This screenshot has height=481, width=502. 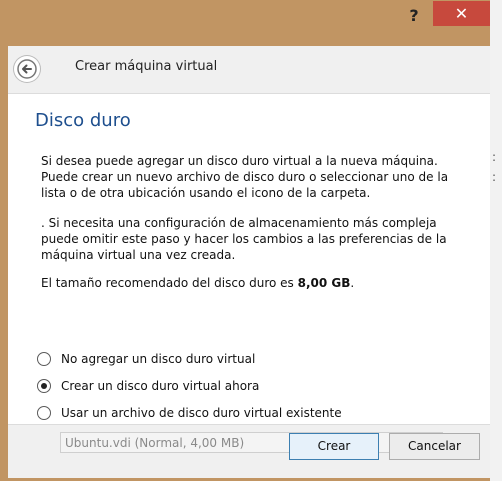 I want to click on cancel-button: Cancelar, so click(x=434, y=446).